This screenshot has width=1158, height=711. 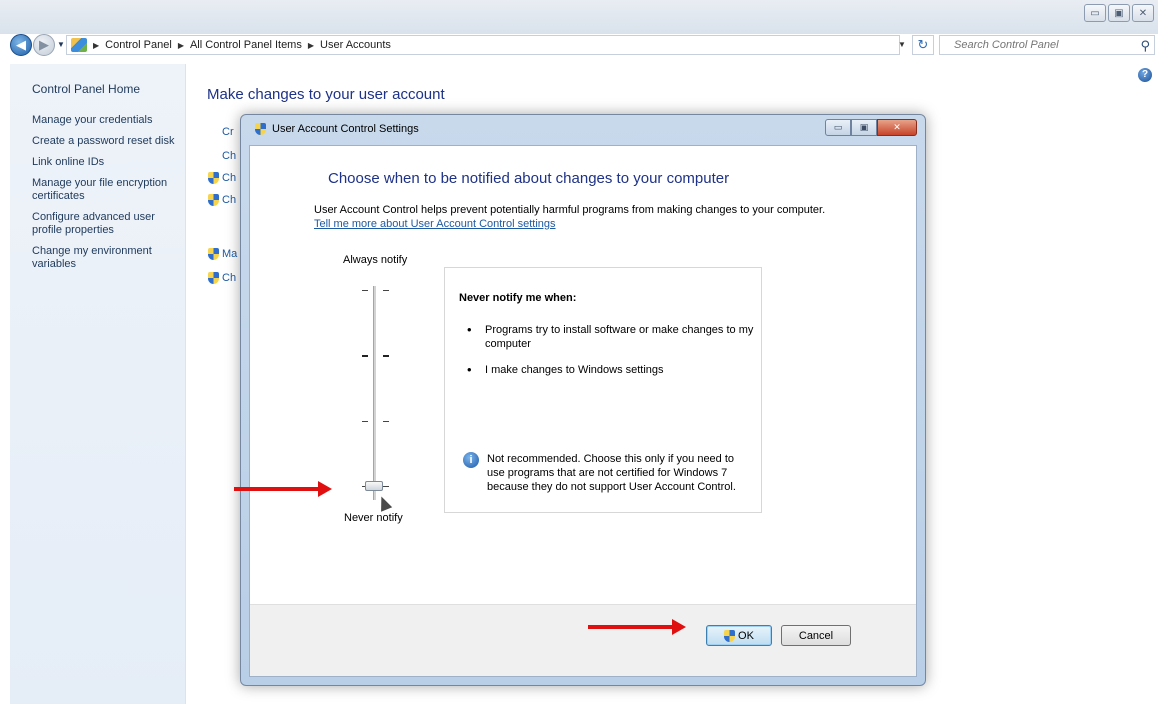 I want to click on account-link-4-label: Ch, so click(x=229, y=200).